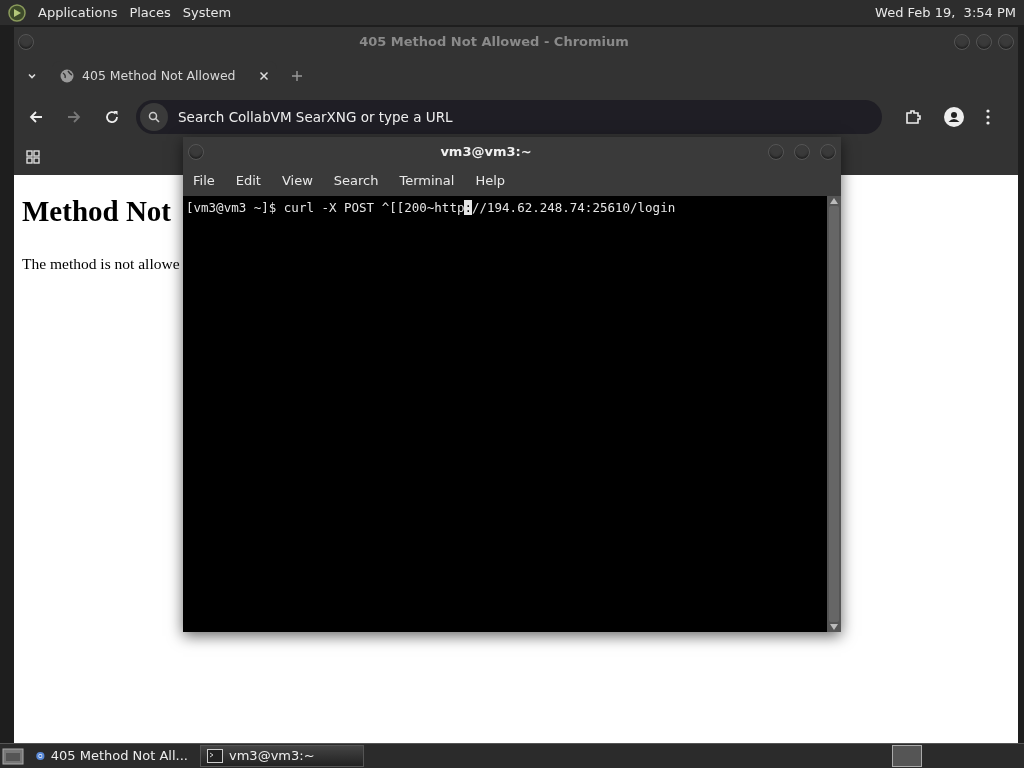 This screenshot has width=1024, height=768. I want to click on globe-icon, so click(67, 76).